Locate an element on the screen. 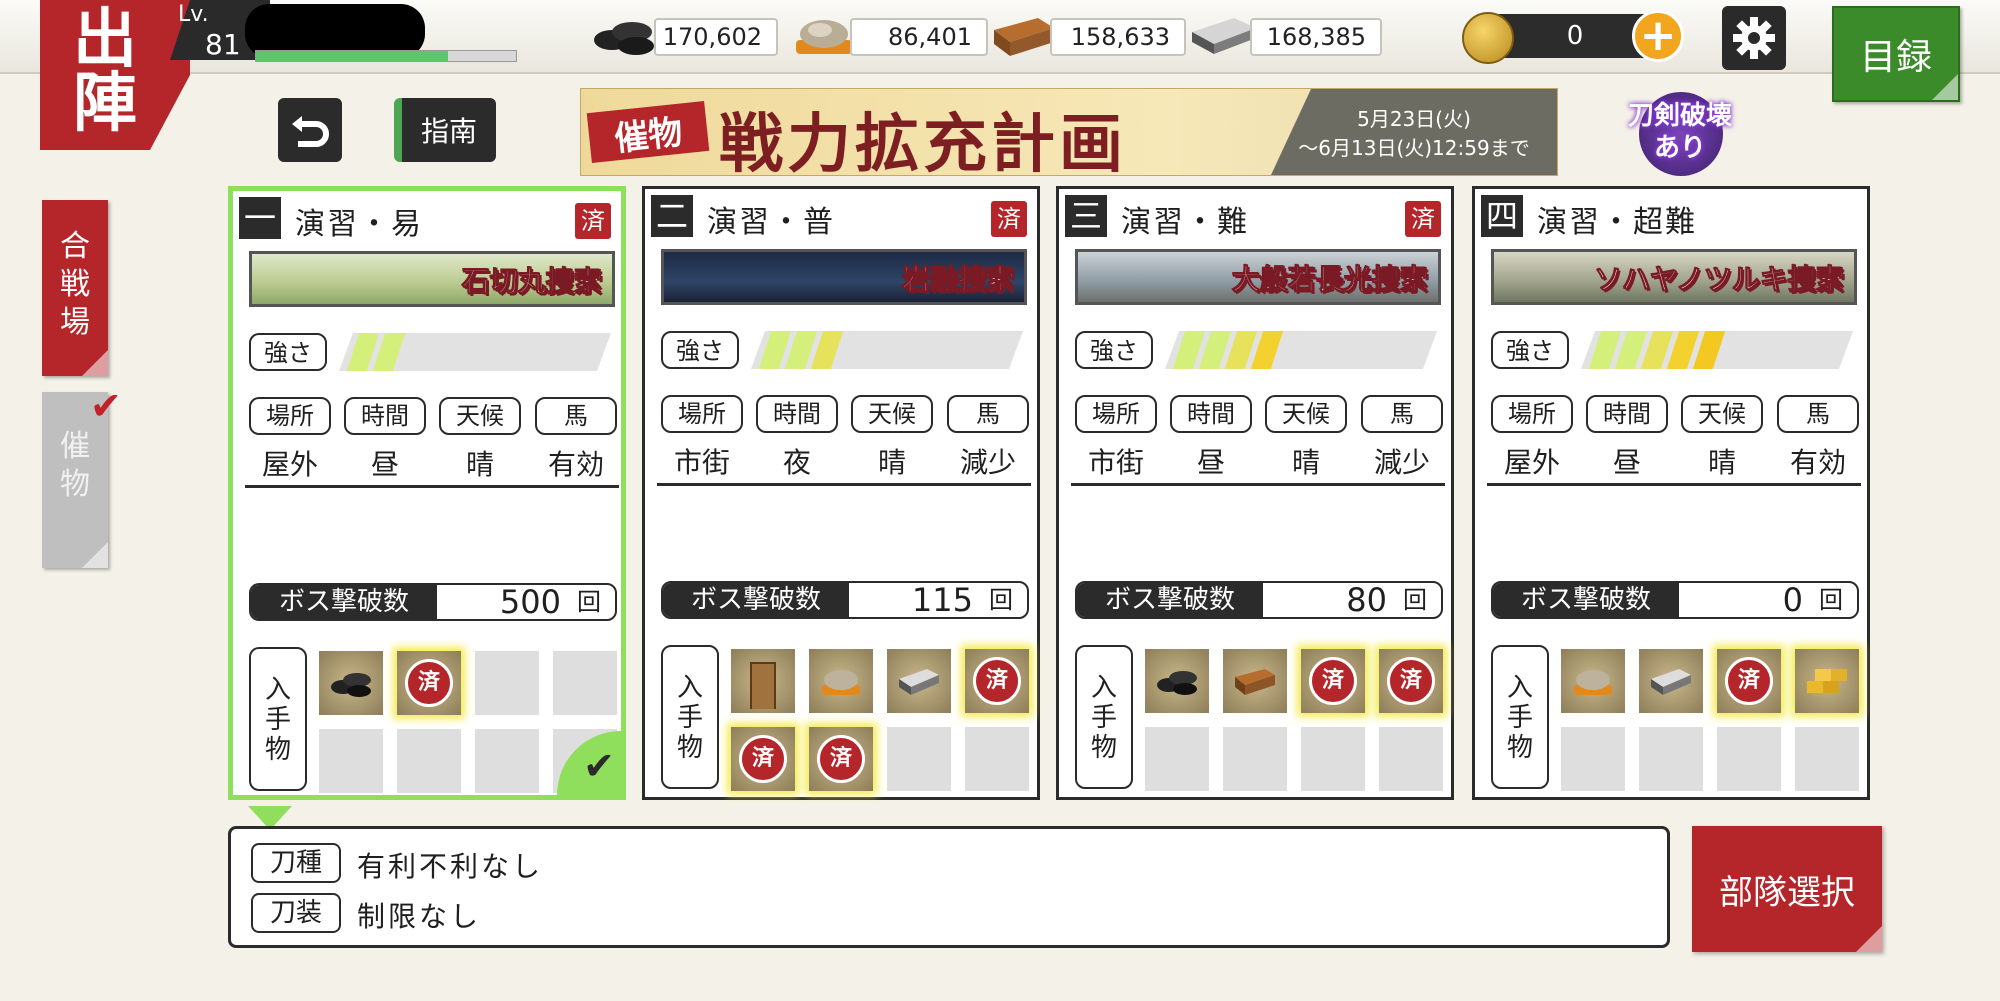 This screenshot has width=2000, height=1001. drops-label-char: 物 is located at coordinates (689, 748).